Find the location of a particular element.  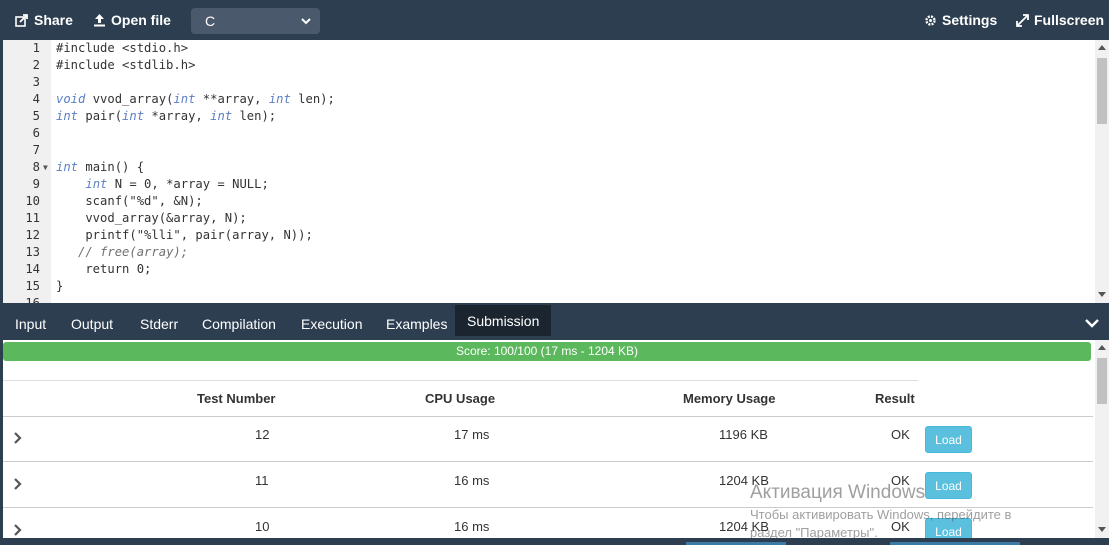

tab-output: Output is located at coordinates (92, 322).